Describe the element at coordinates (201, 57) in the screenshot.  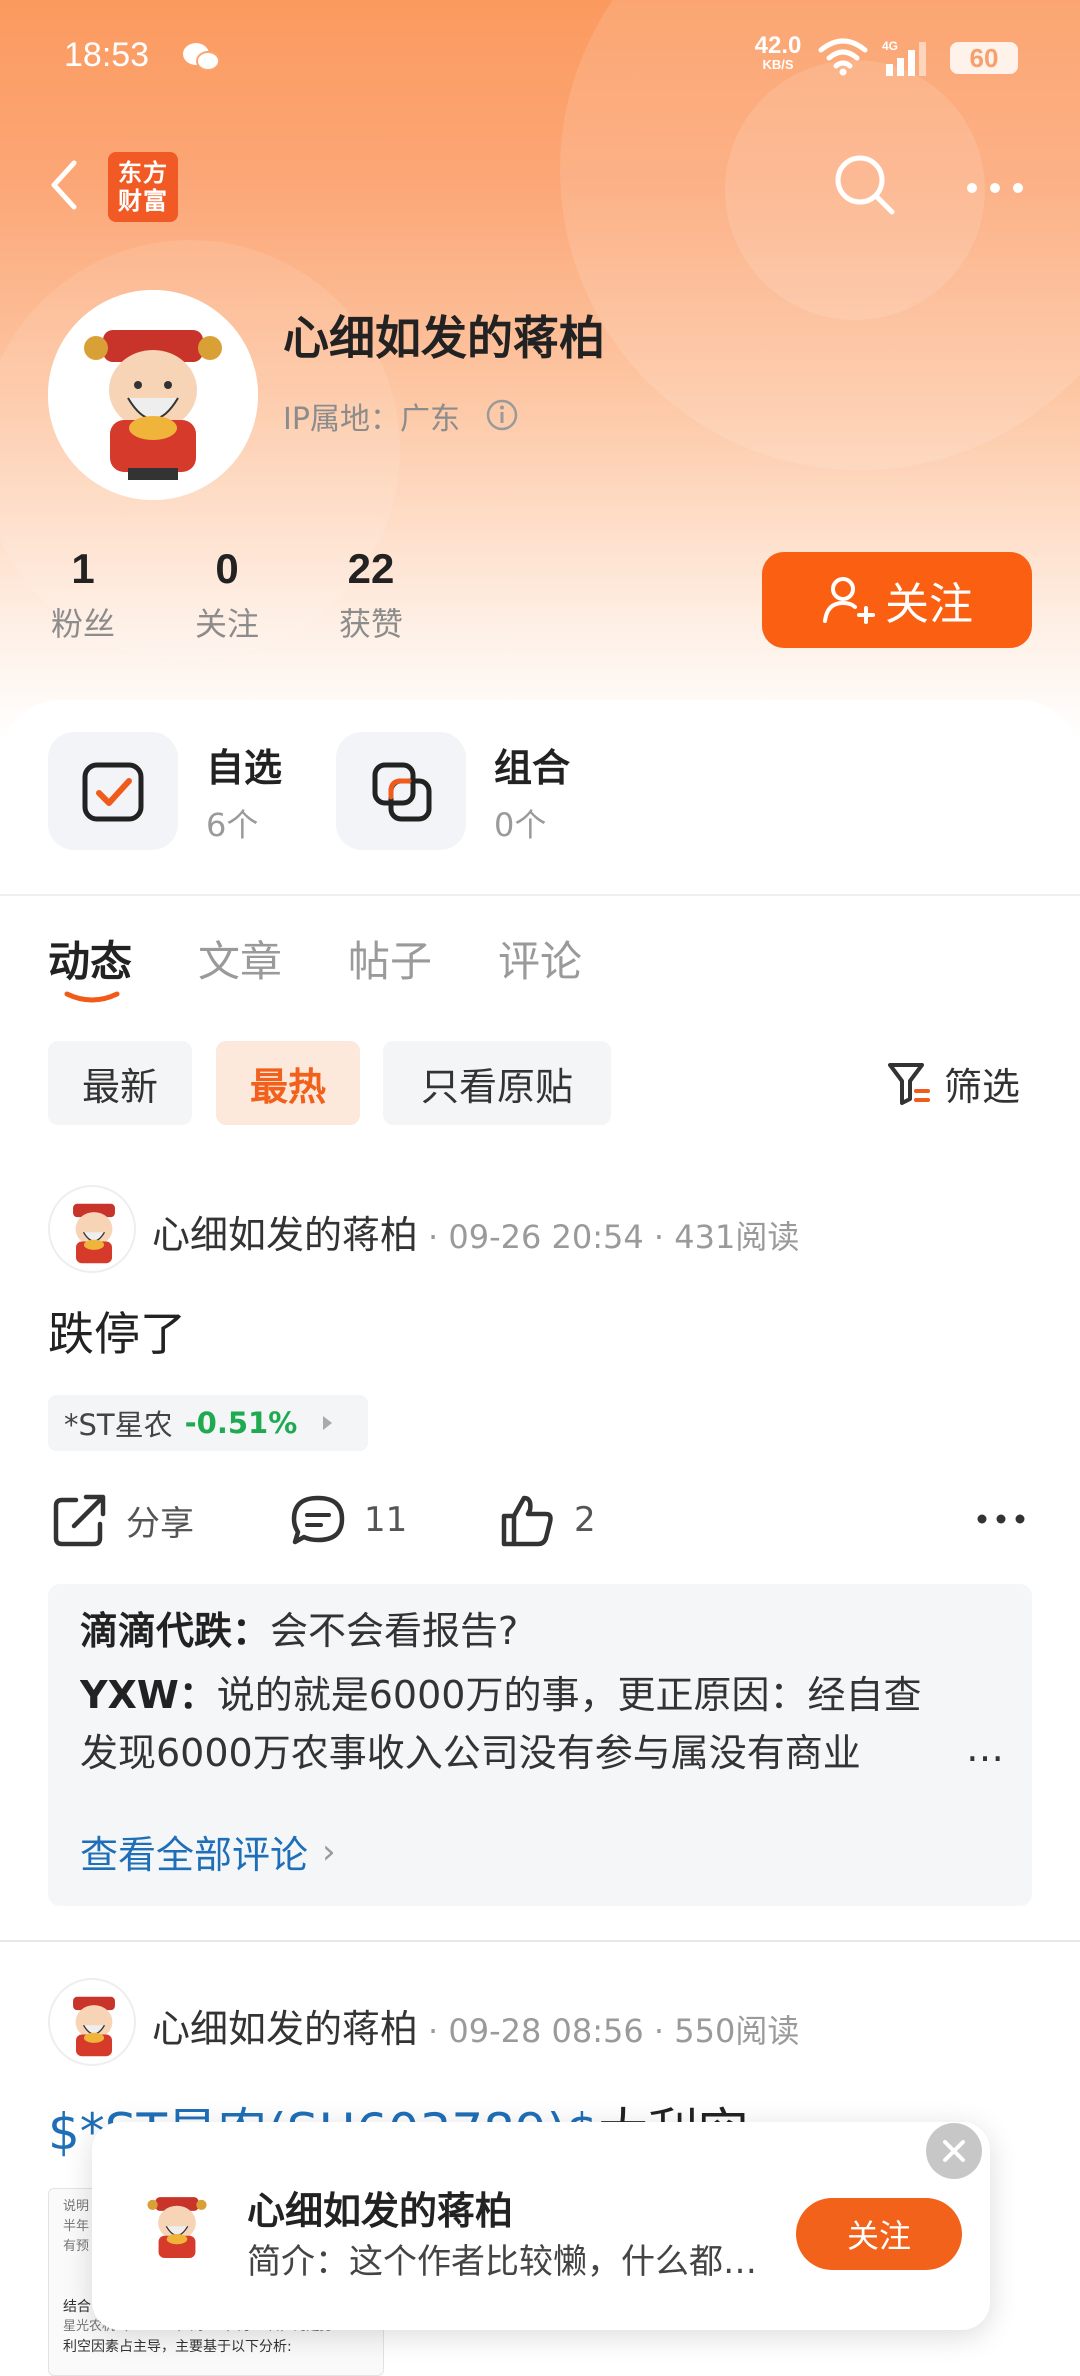
I see `wechat-icon` at that location.